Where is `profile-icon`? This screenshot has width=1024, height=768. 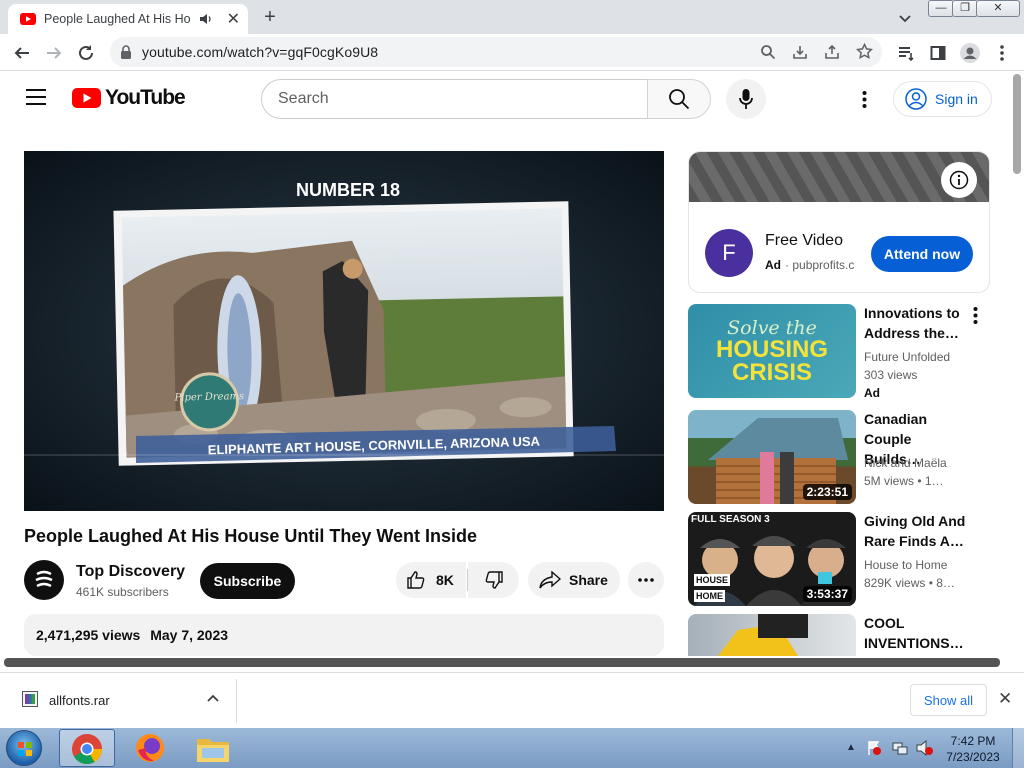
profile-icon is located at coordinates (970, 53).